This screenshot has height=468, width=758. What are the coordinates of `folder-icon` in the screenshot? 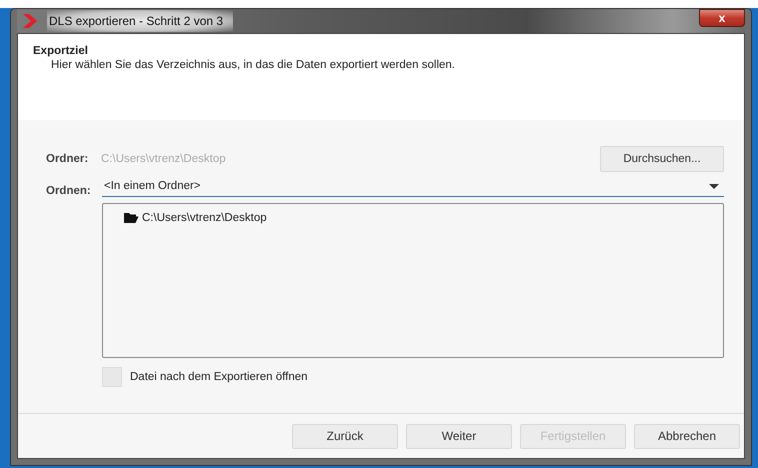 It's located at (131, 218).